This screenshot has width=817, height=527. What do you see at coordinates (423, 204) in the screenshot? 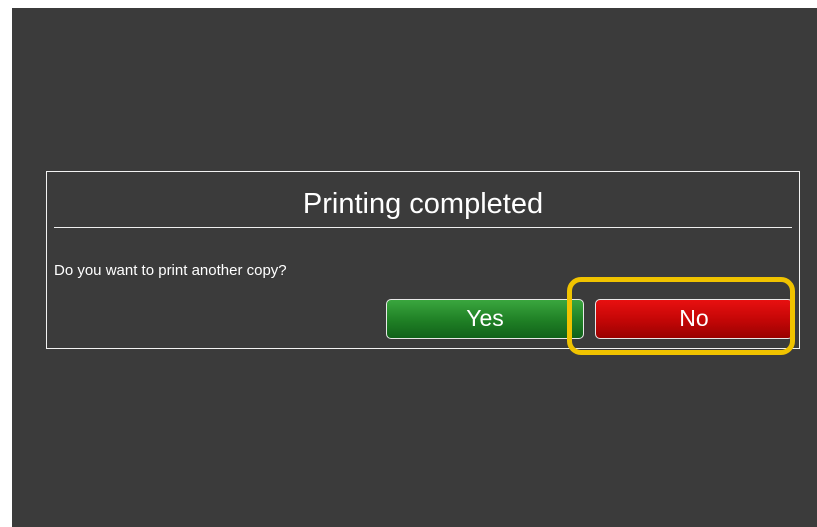
I see `dialog-title: Printing completed` at bounding box center [423, 204].